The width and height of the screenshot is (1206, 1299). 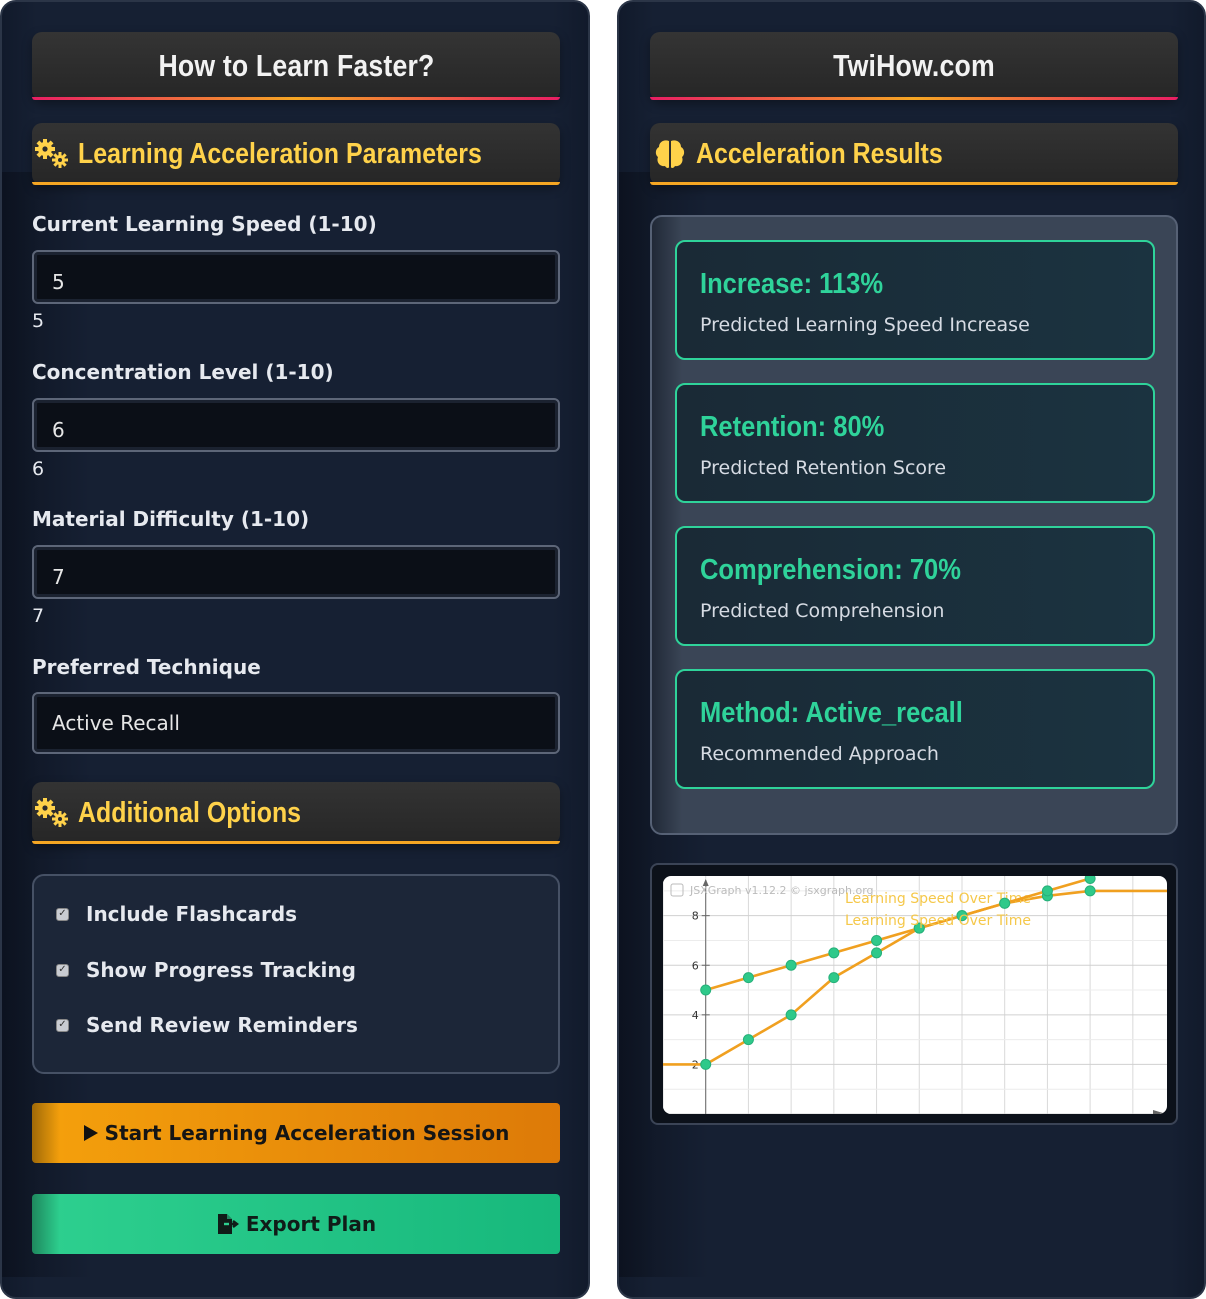 I want to click on concentration-input: 6, so click(x=296, y=425).